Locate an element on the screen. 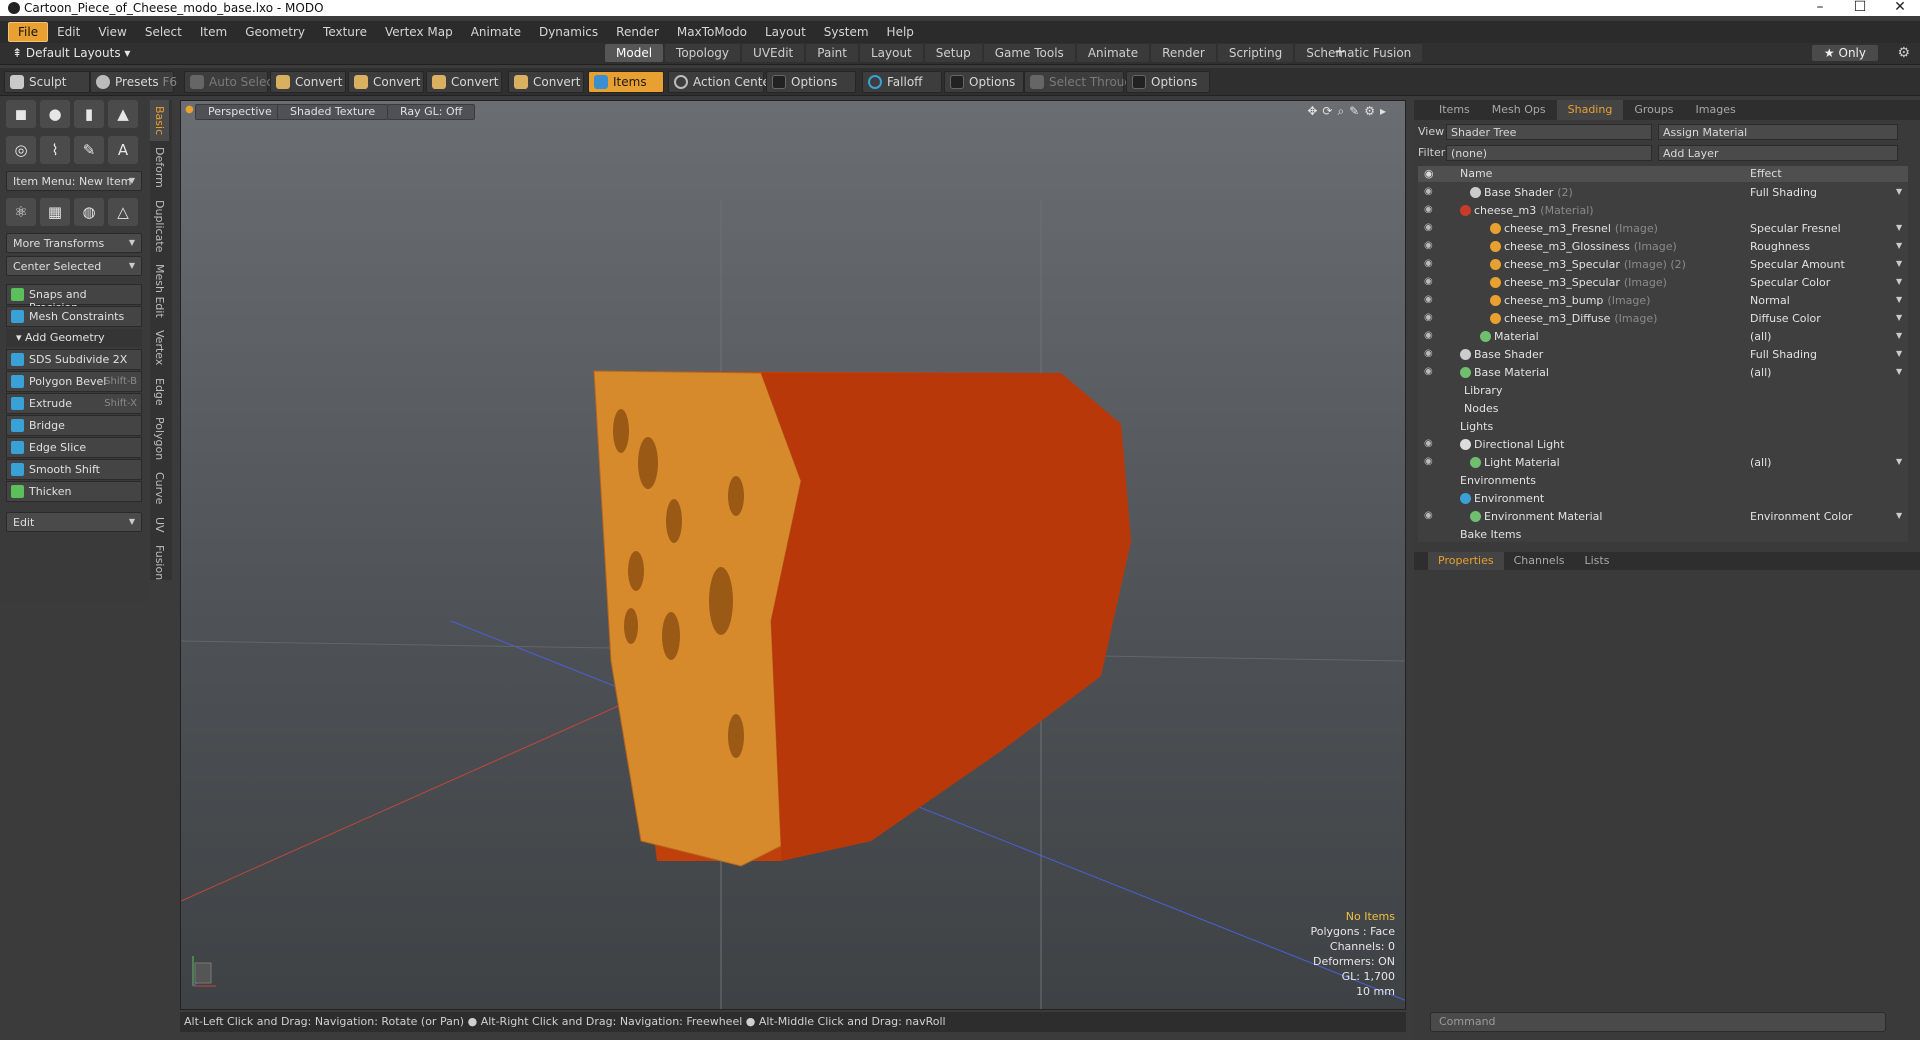  sphere-icon: ● is located at coordinates (55, 114).